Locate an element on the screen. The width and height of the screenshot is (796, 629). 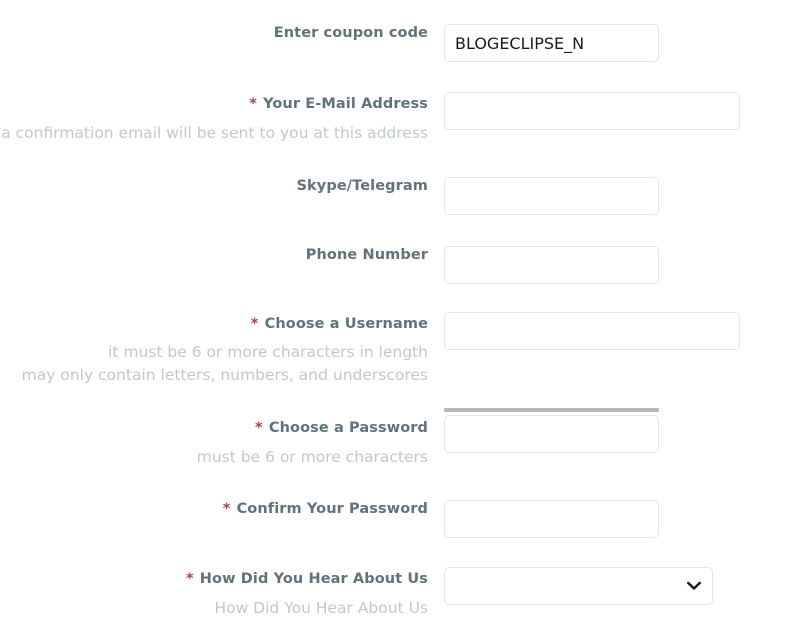
label-email-text: Your E-Mail Address is located at coordinates (345, 104).